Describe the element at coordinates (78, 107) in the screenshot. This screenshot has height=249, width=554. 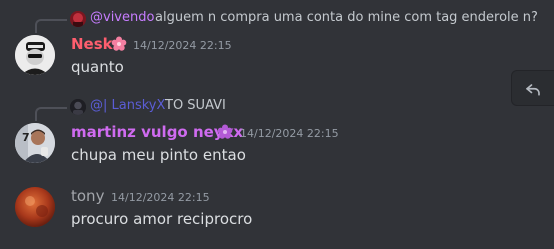
I see `reply-avatar-lanskyx` at that location.